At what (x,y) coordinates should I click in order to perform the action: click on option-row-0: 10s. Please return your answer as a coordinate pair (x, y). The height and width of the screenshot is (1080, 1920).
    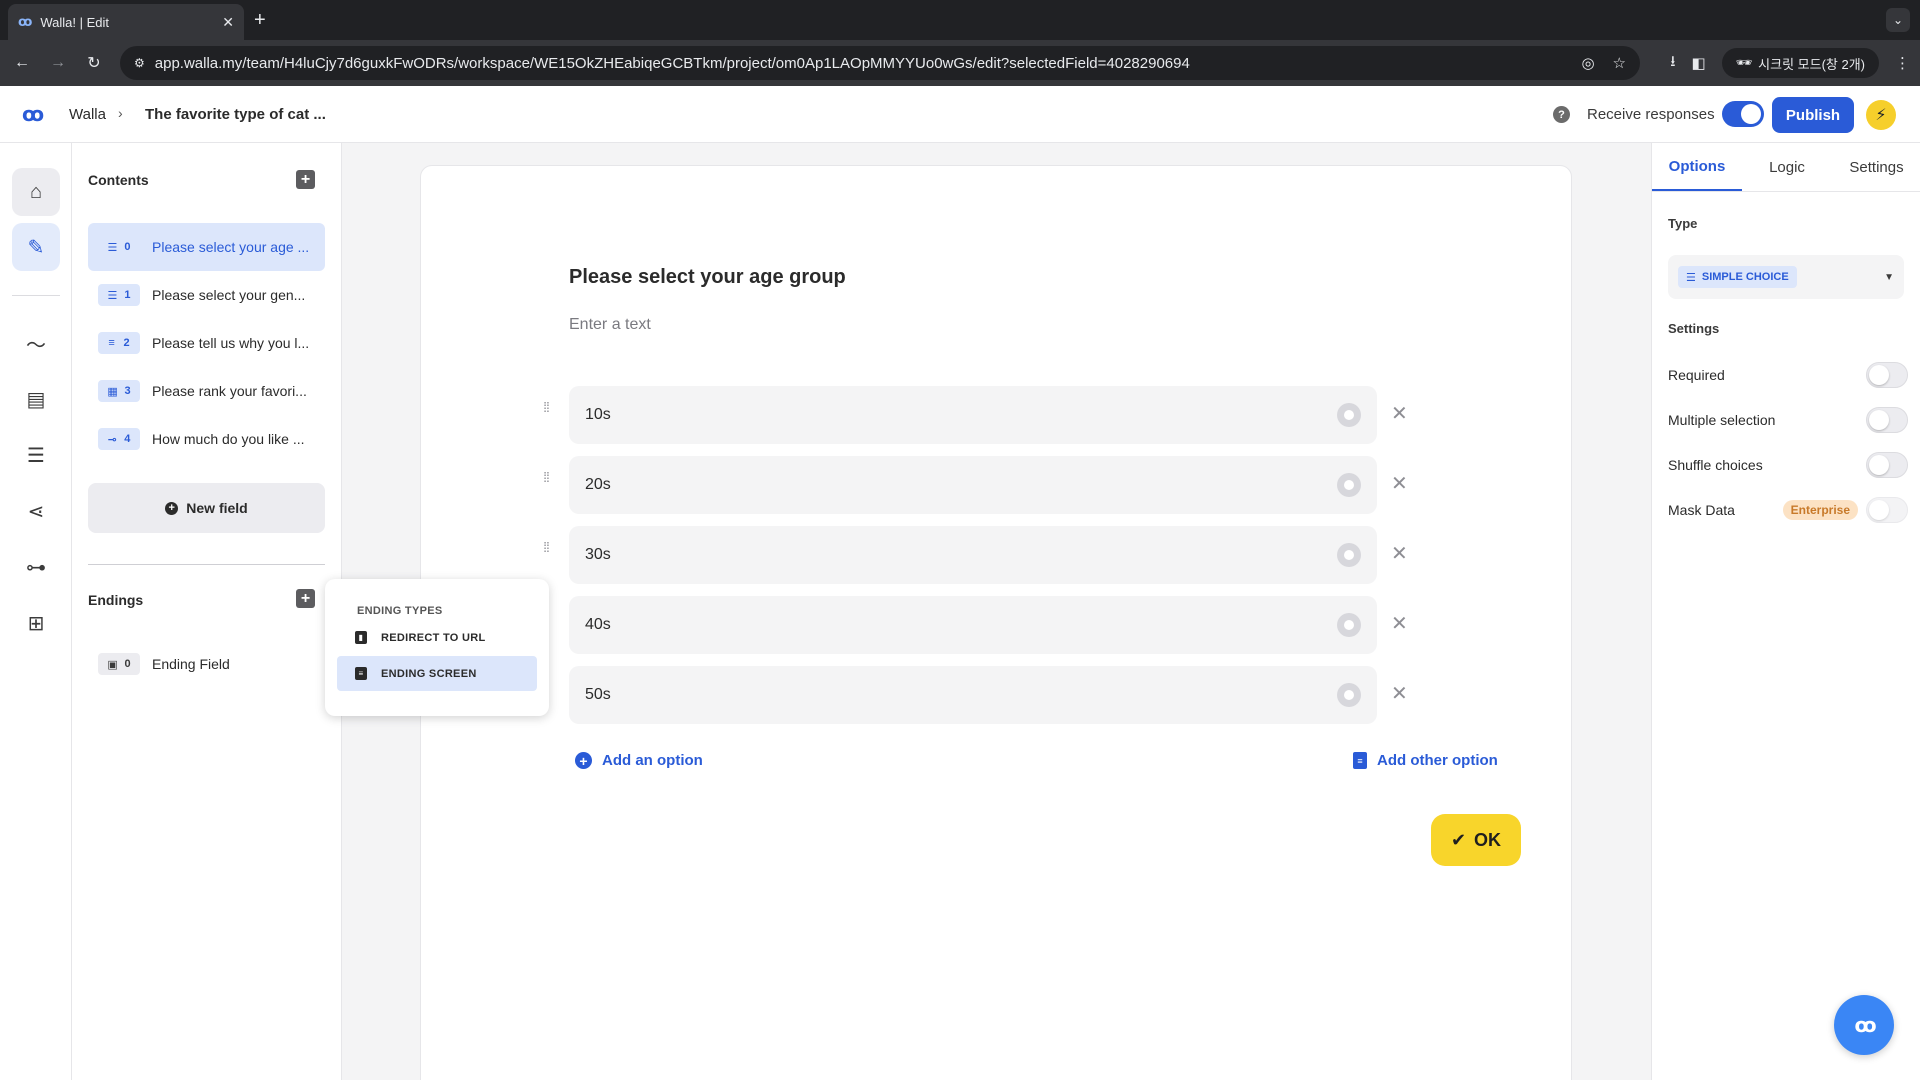
    Looking at the image, I should click on (973, 415).